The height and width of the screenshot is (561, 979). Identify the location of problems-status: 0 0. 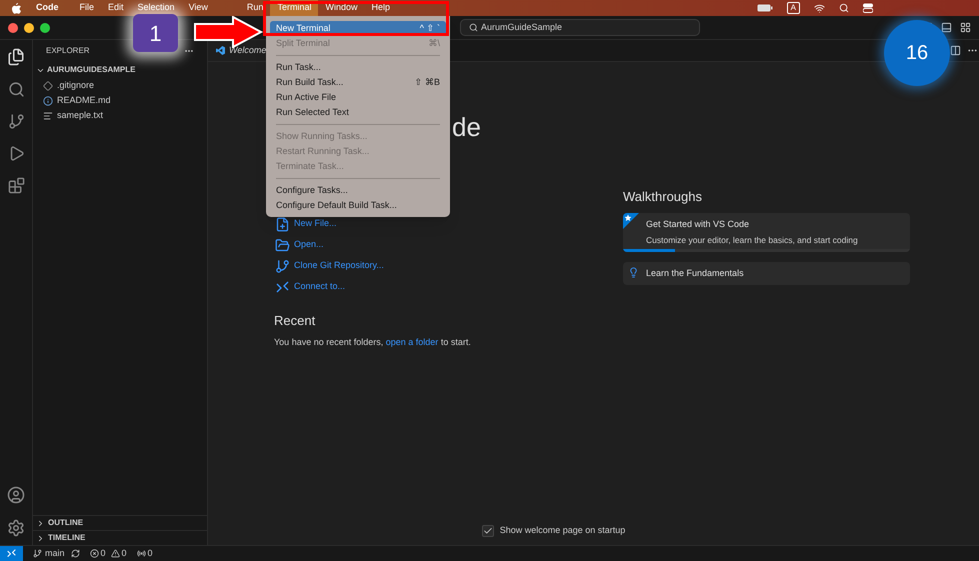
(108, 553).